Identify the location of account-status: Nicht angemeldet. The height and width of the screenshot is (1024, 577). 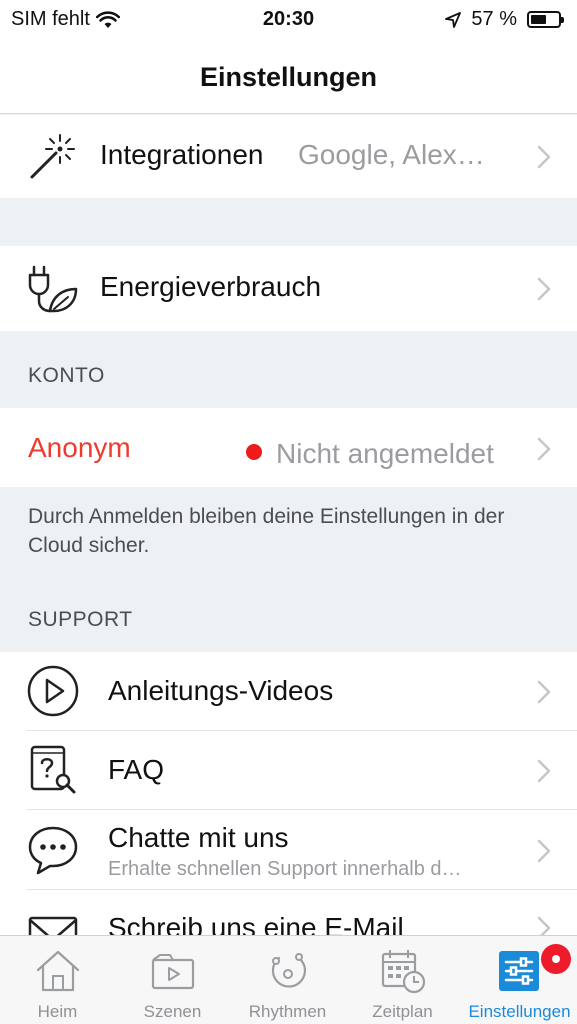
(385, 453).